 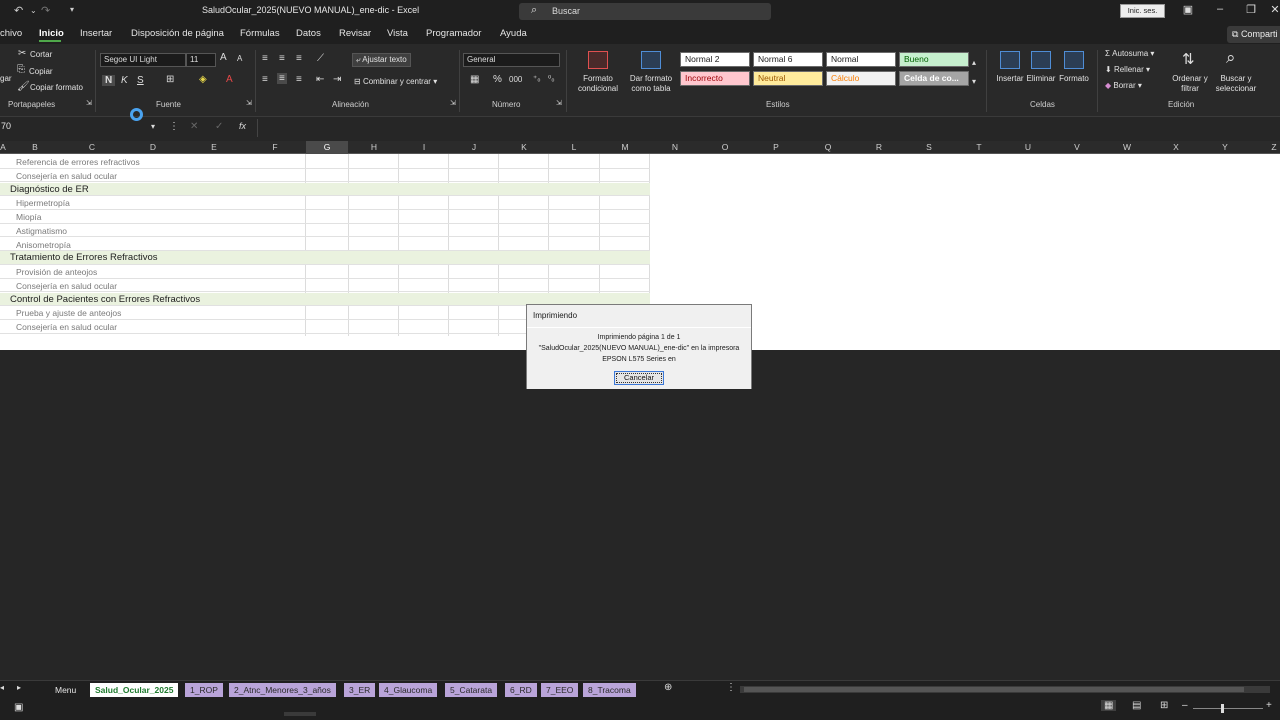 What do you see at coordinates (1225, 147) in the screenshot?
I see `column-header-y: Y` at bounding box center [1225, 147].